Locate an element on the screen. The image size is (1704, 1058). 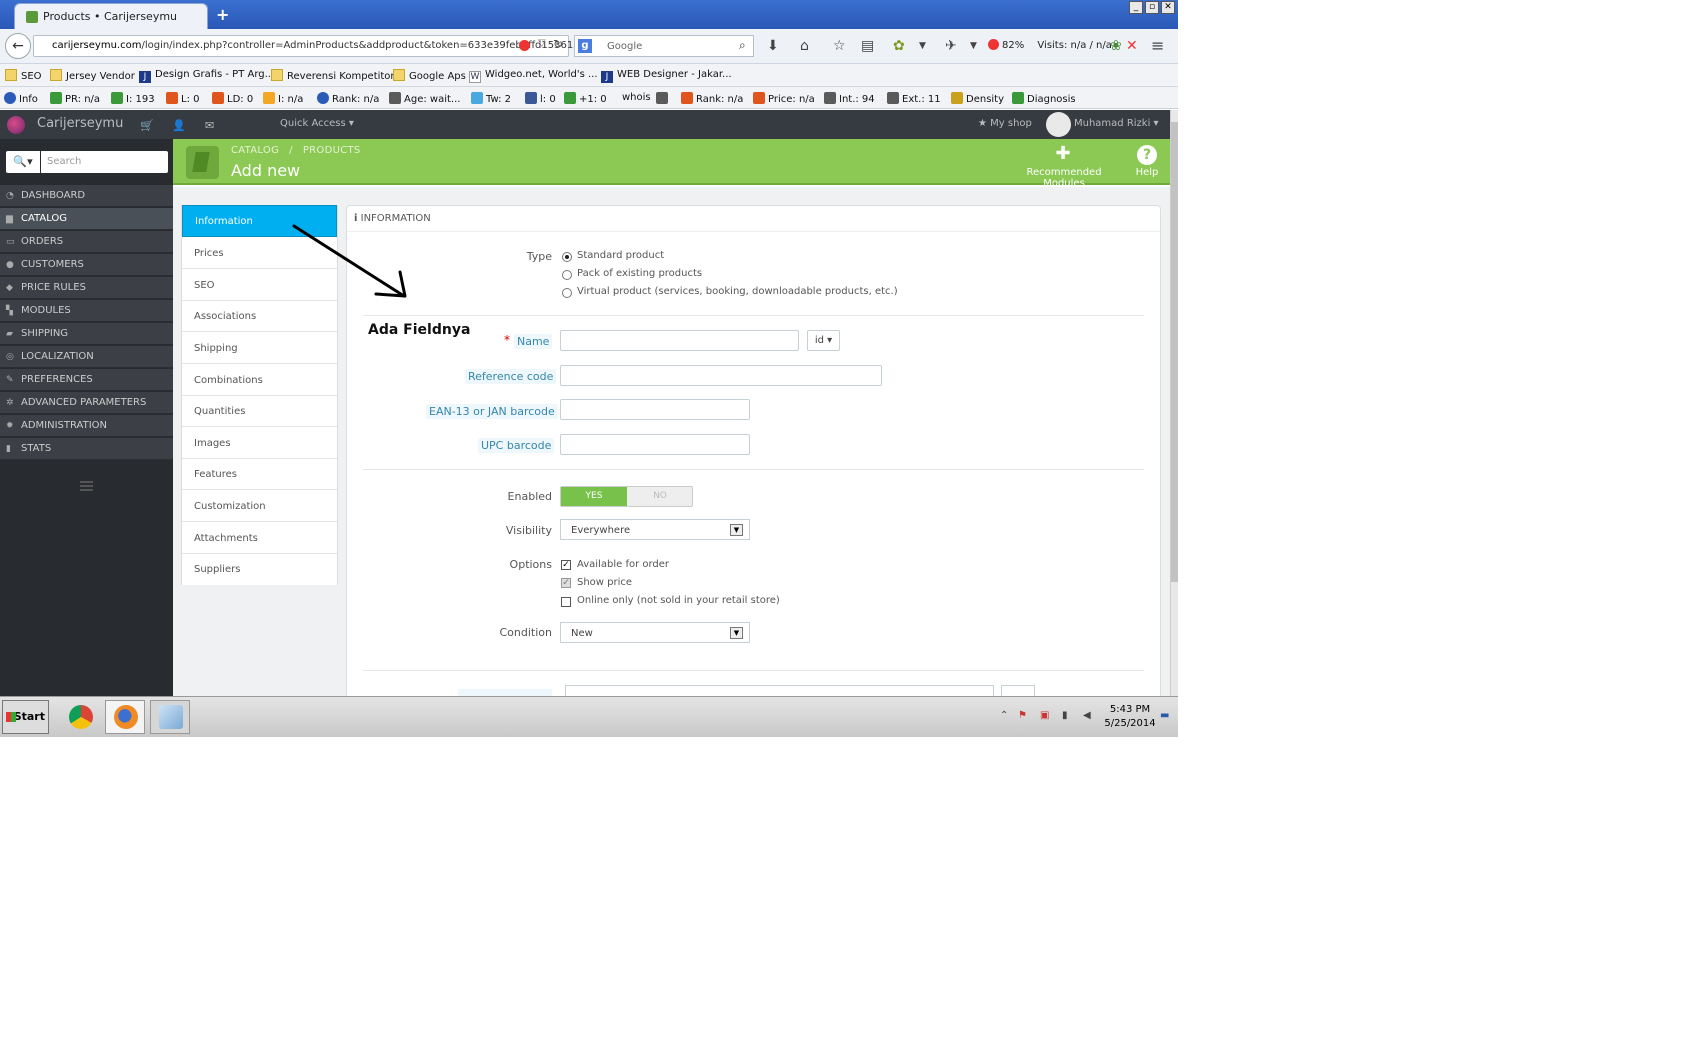
seo-item: whois is located at coordinates (636, 97).